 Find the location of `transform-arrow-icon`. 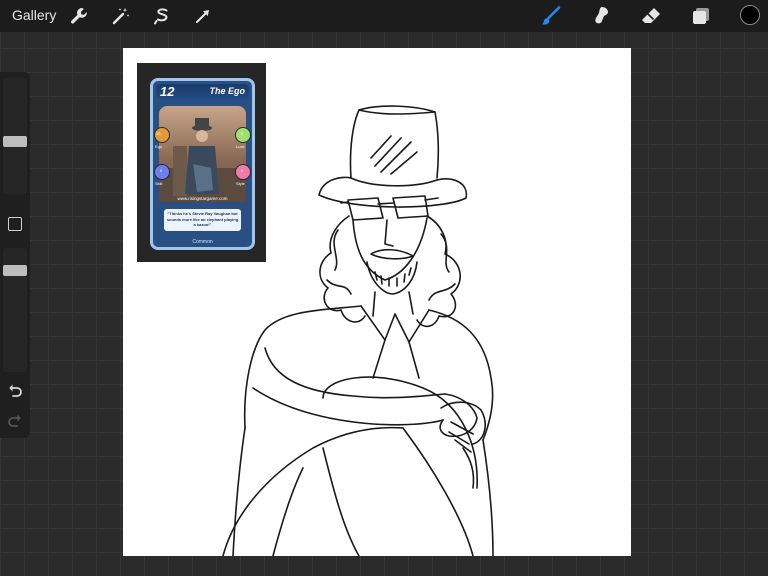

transform-arrow-icon is located at coordinates (203, 16).